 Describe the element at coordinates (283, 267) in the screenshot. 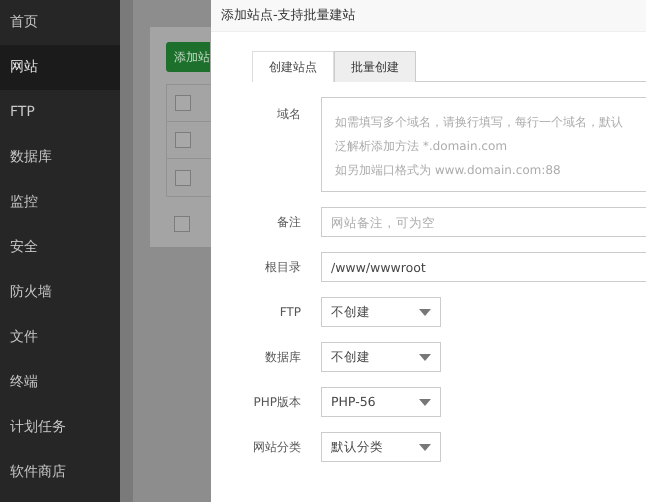

I see `field-label: 根目录` at that location.